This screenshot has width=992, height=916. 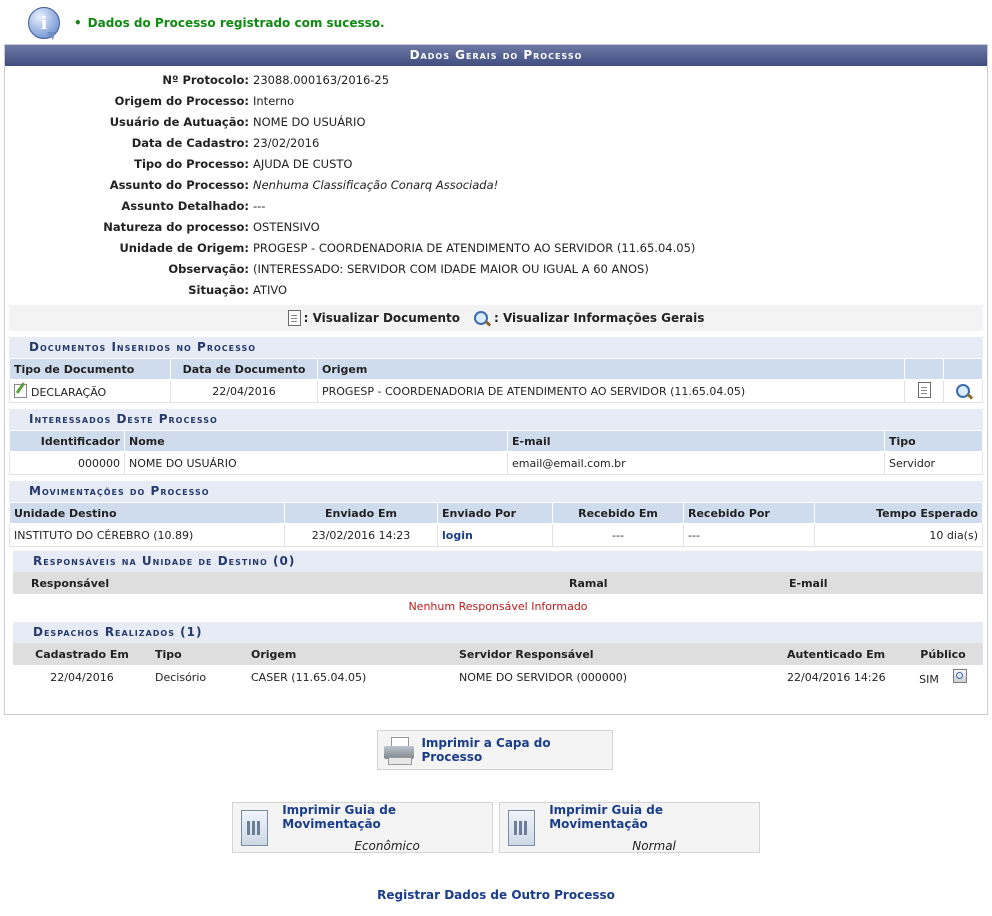 What do you see at coordinates (675, 583) in the screenshot?
I see `col-header: Ramal` at bounding box center [675, 583].